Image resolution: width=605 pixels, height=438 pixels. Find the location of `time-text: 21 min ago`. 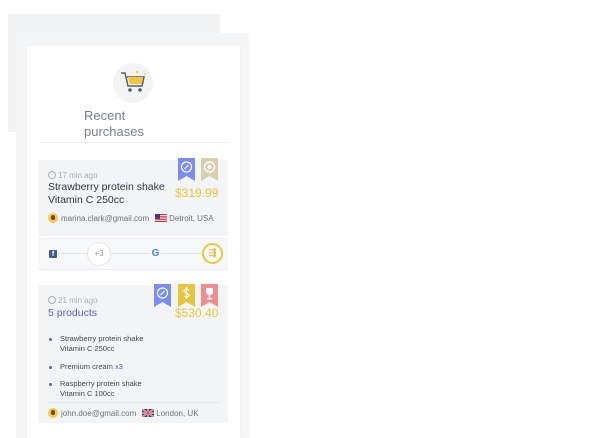

time-text: 21 min ago is located at coordinates (78, 300).